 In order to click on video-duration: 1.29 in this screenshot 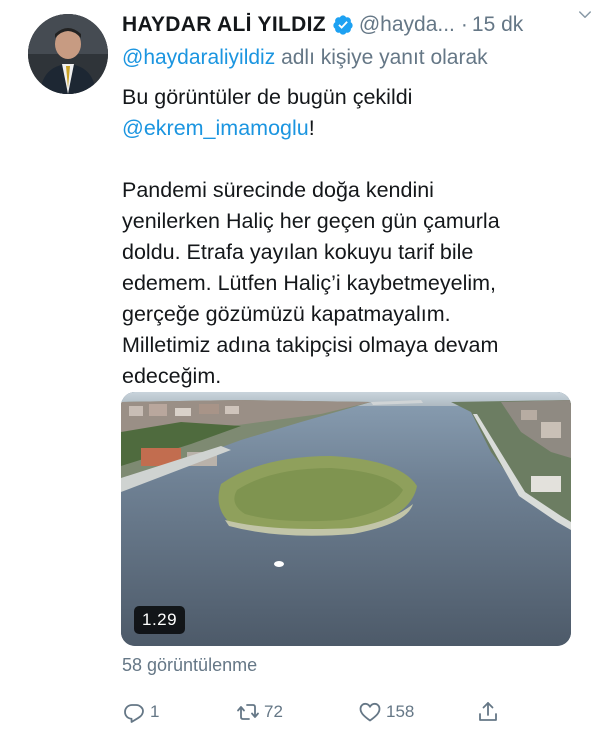, I will do `click(160, 620)`.